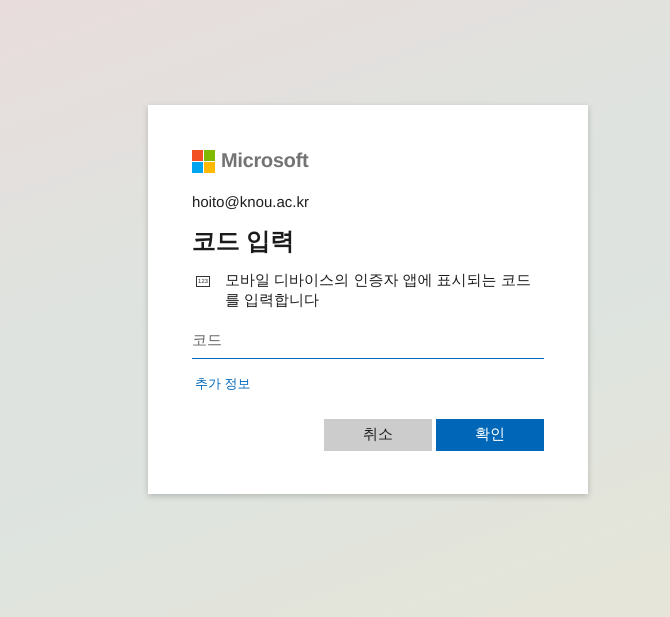  What do you see at coordinates (378, 291) in the screenshot?
I see `instruction-text: 모바일 디바이스의 인증자 앱에 표시되는 코드를 입력합니다` at bounding box center [378, 291].